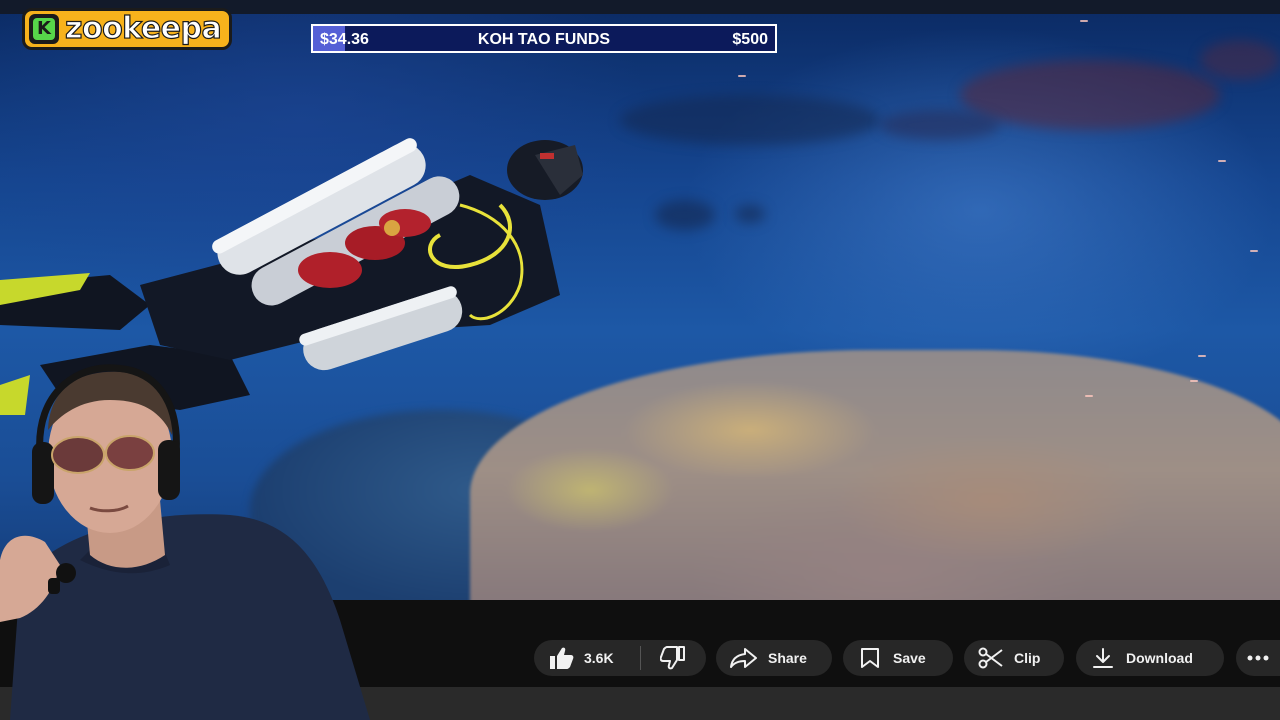 The width and height of the screenshot is (1280, 720). I want to click on scissors-icon, so click(991, 658).